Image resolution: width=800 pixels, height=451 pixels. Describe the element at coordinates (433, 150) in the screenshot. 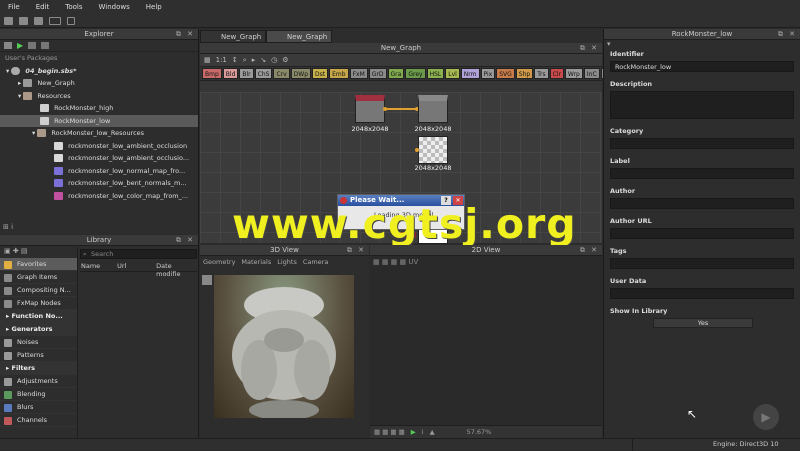

I see `graph-node-transparent` at that location.